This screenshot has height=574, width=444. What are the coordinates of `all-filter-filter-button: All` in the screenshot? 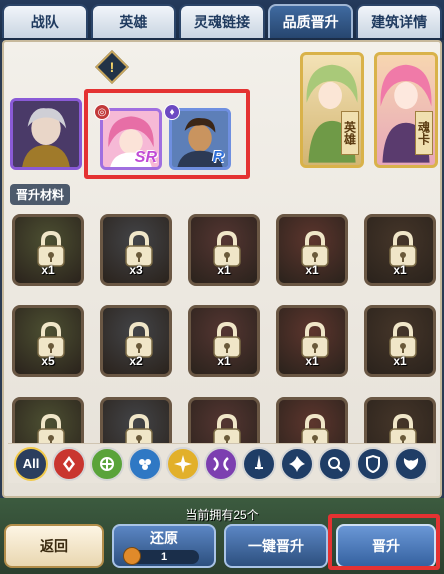 It's located at (31, 463).